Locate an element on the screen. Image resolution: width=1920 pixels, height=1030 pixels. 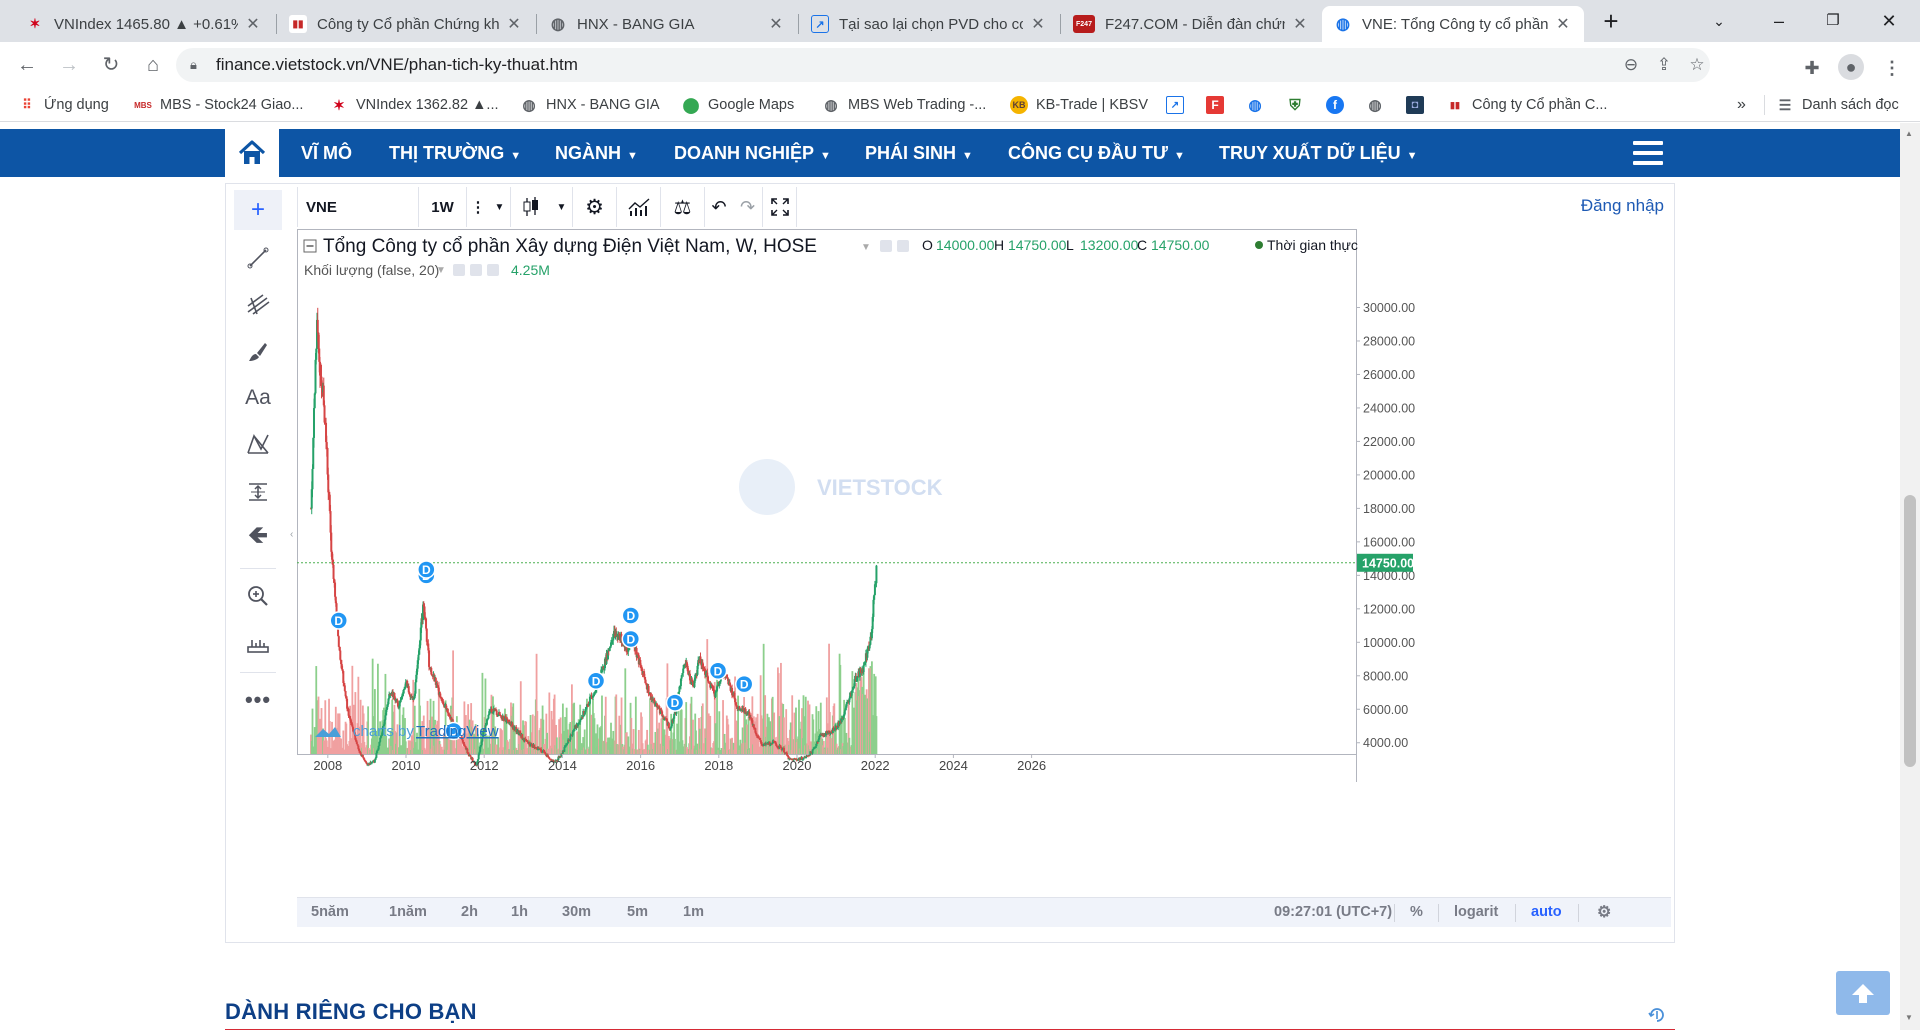
nav-vi-mo: VĨ MÔ is located at coordinates (326, 153).